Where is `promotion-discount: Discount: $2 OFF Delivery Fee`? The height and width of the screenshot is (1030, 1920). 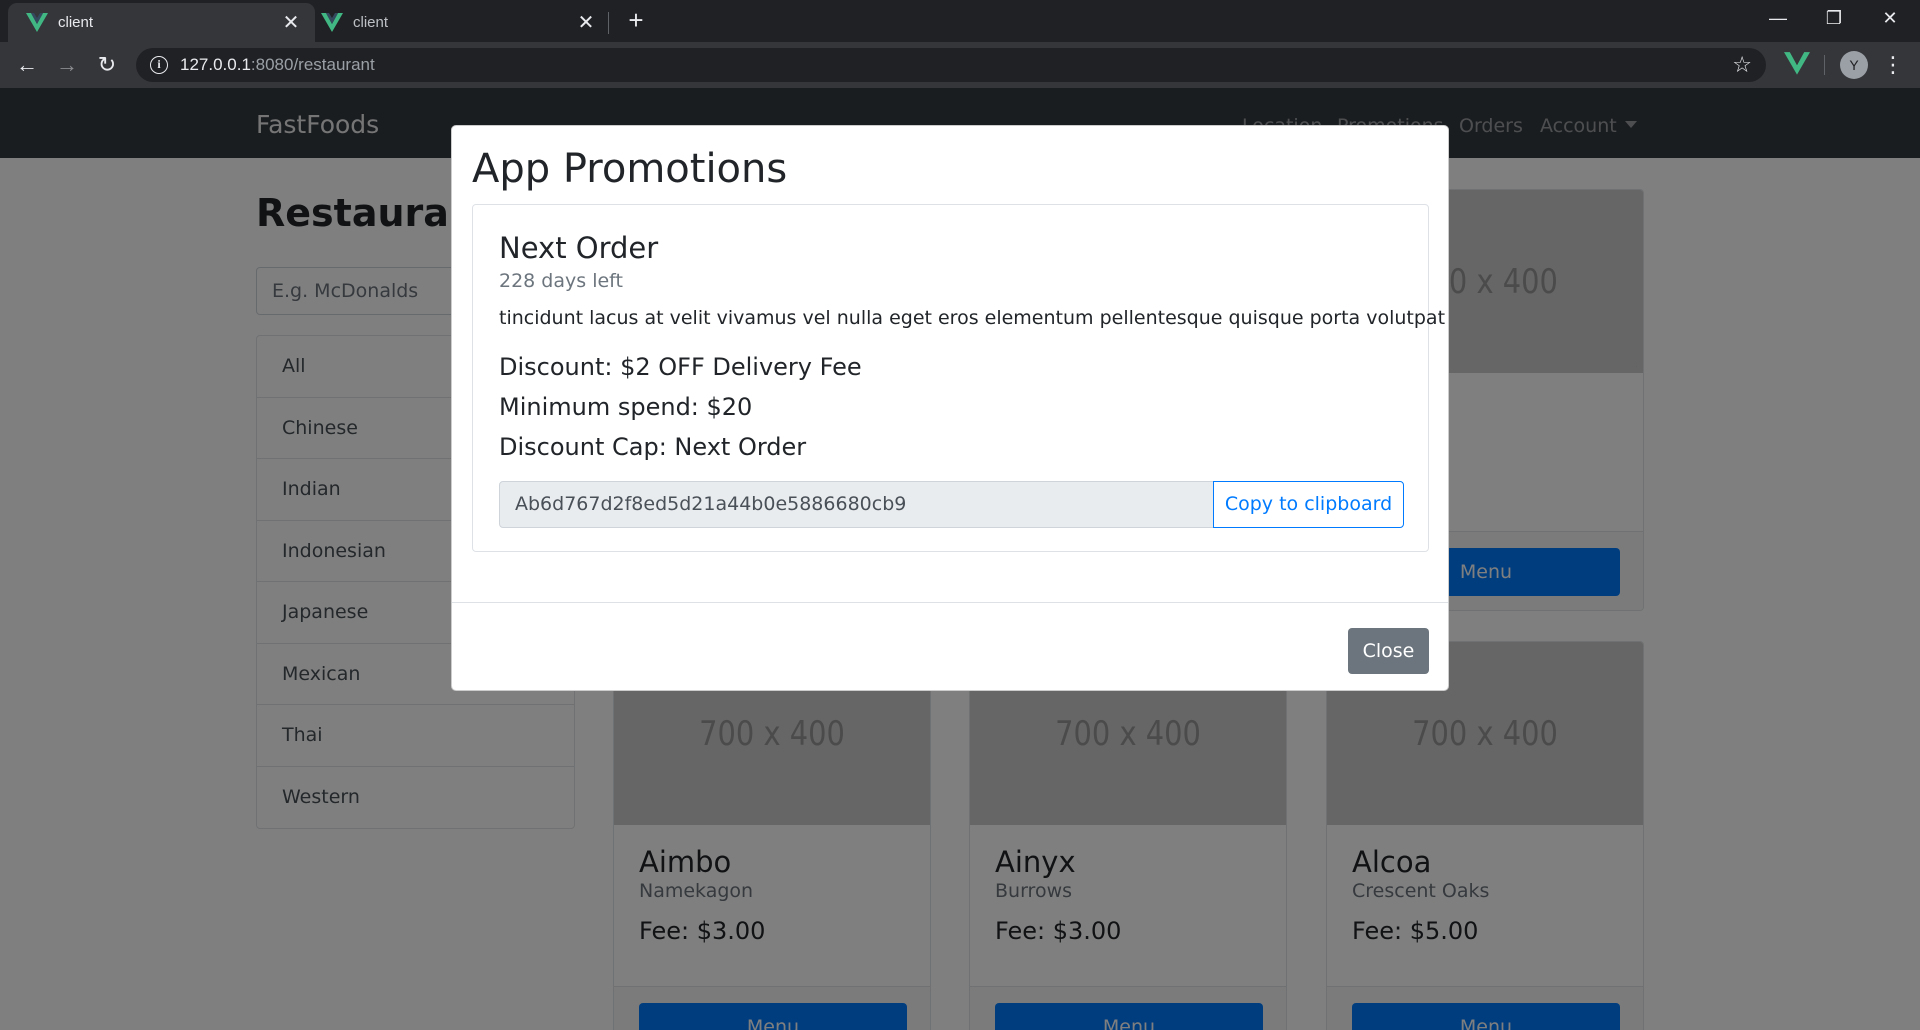
promotion-discount: Discount: $2 OFF Delivery Fee is located at coordinates (680, 367).